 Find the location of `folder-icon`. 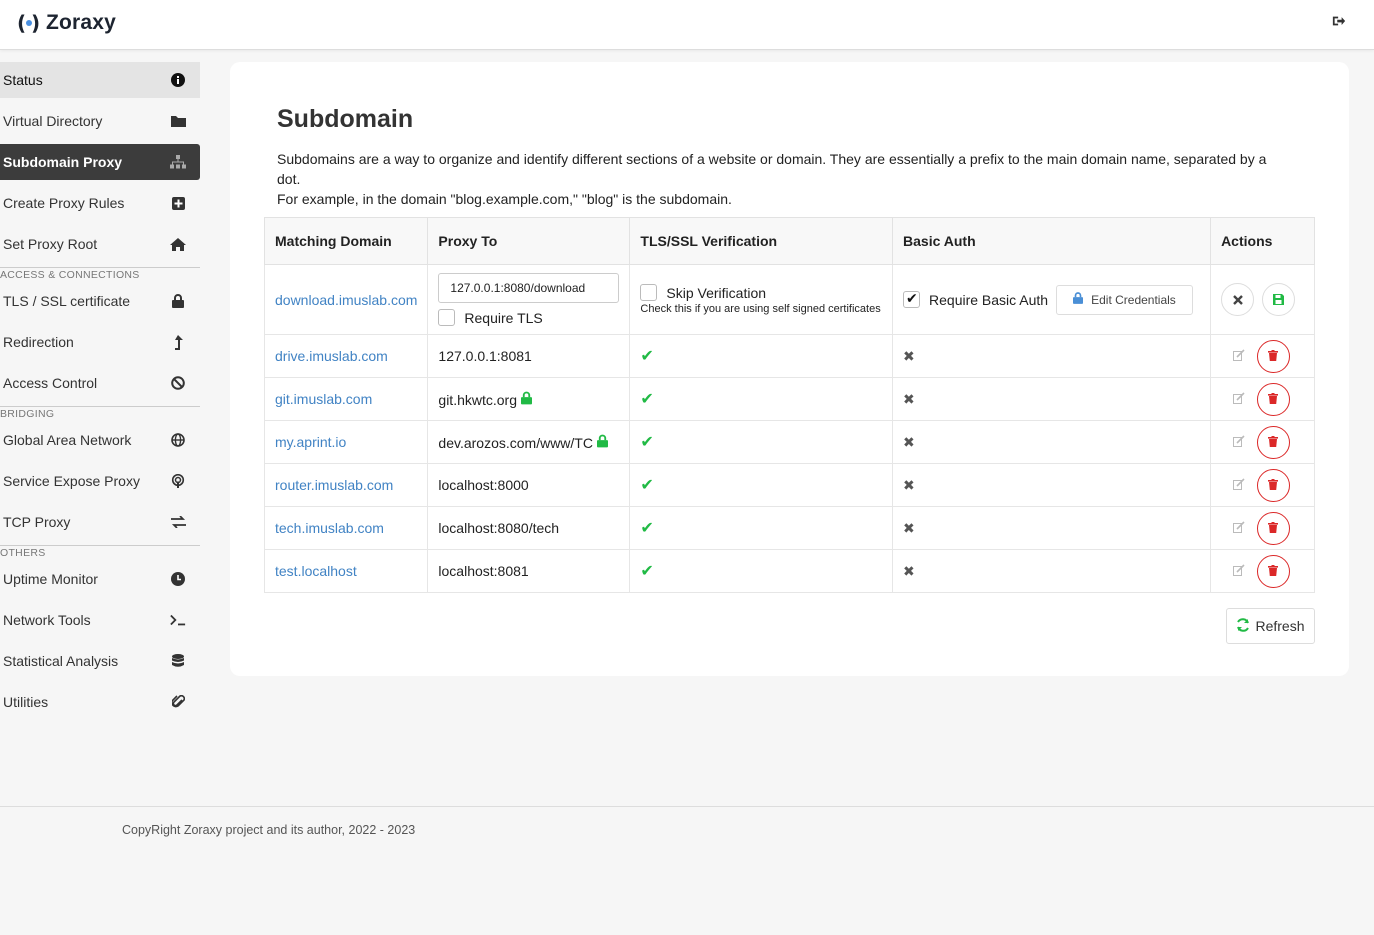

folder-icon is located at coordinates (178, 121).